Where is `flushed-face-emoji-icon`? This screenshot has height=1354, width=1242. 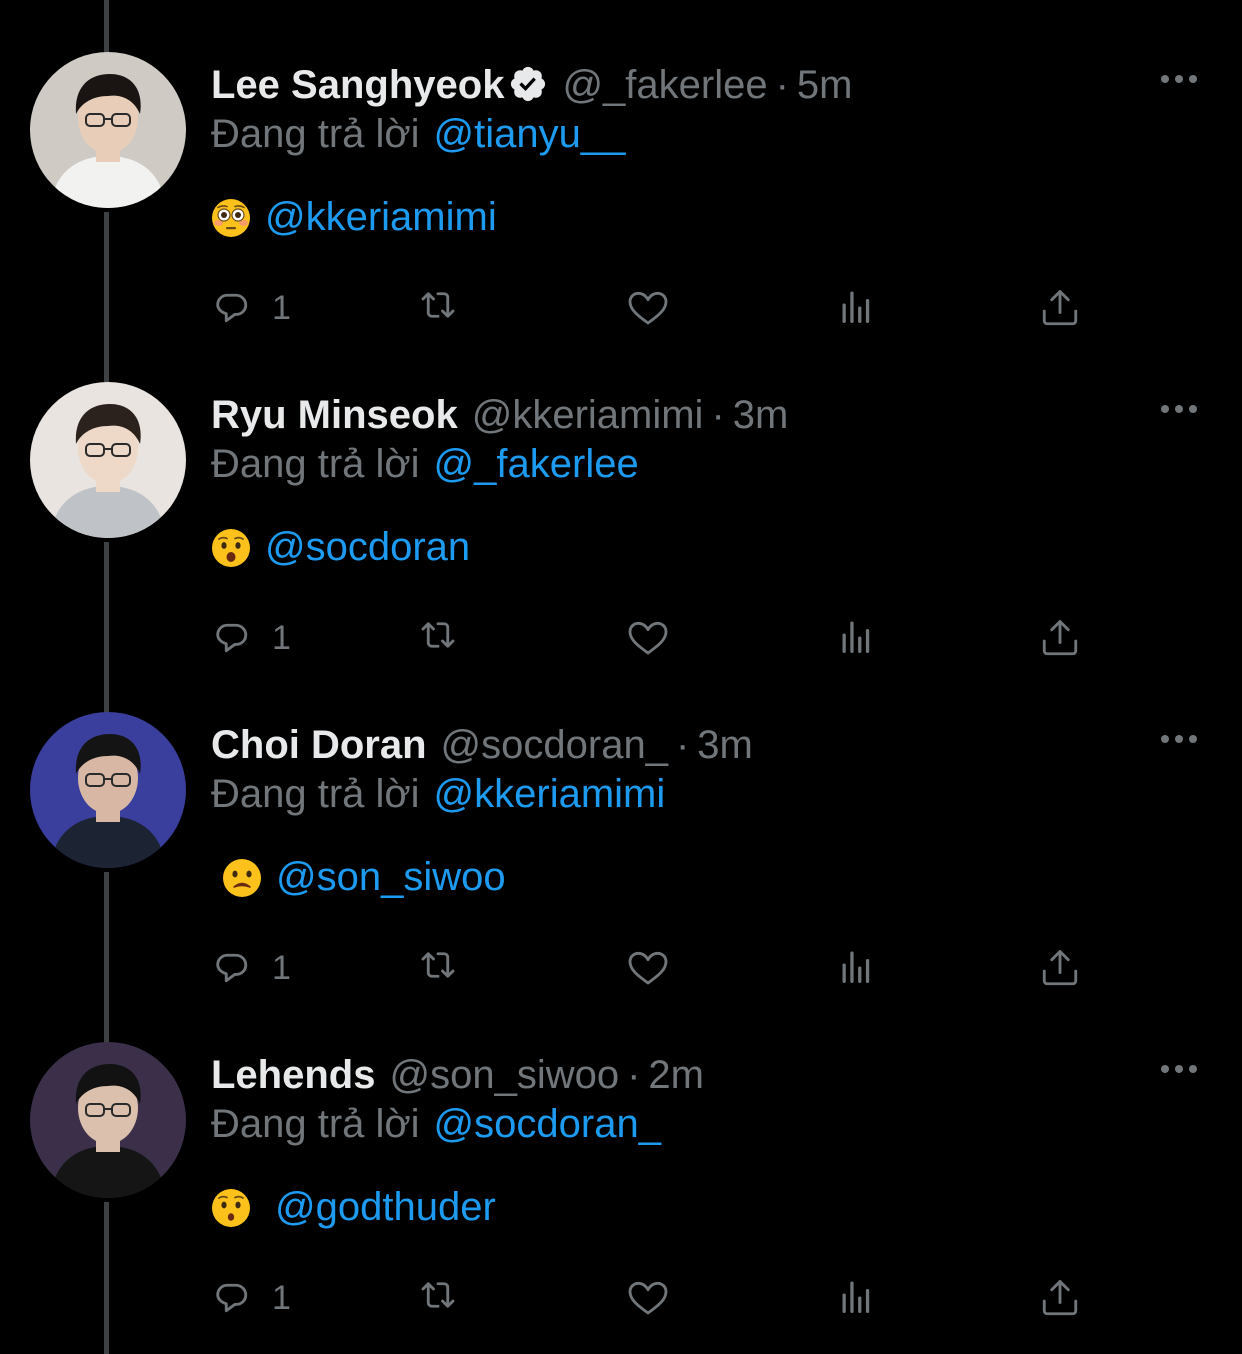
flushed-face-emoji-icon is located at coordinates (231, 218).